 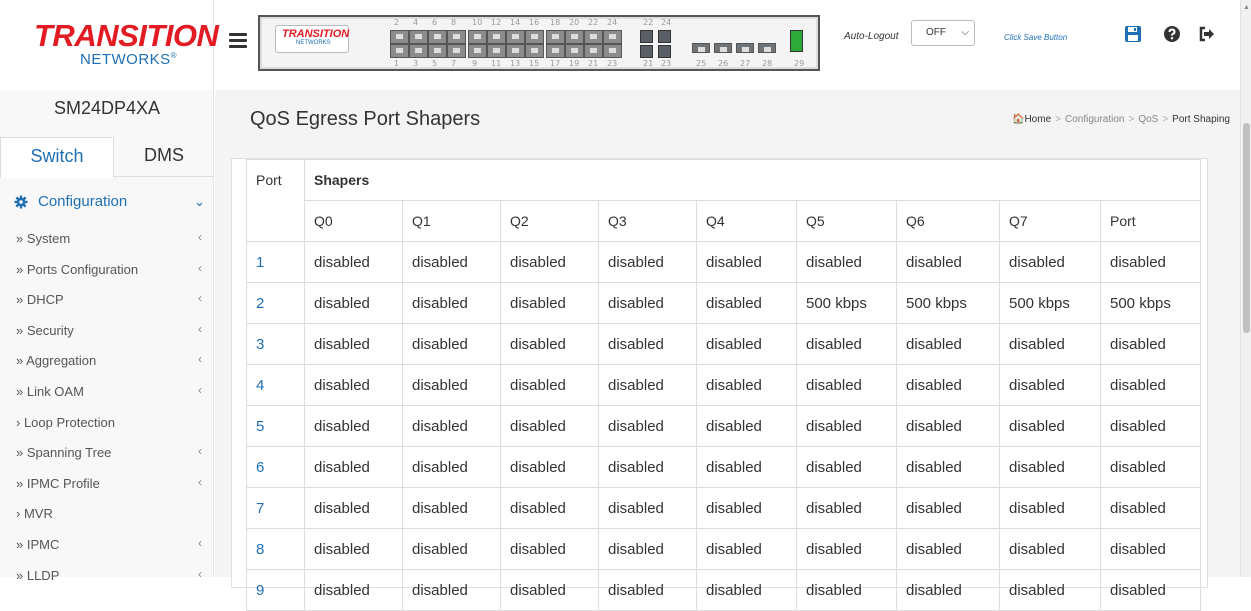 I want to click on sidebar-menu-item: » IPMC ‹, so click(x=107, y=544).